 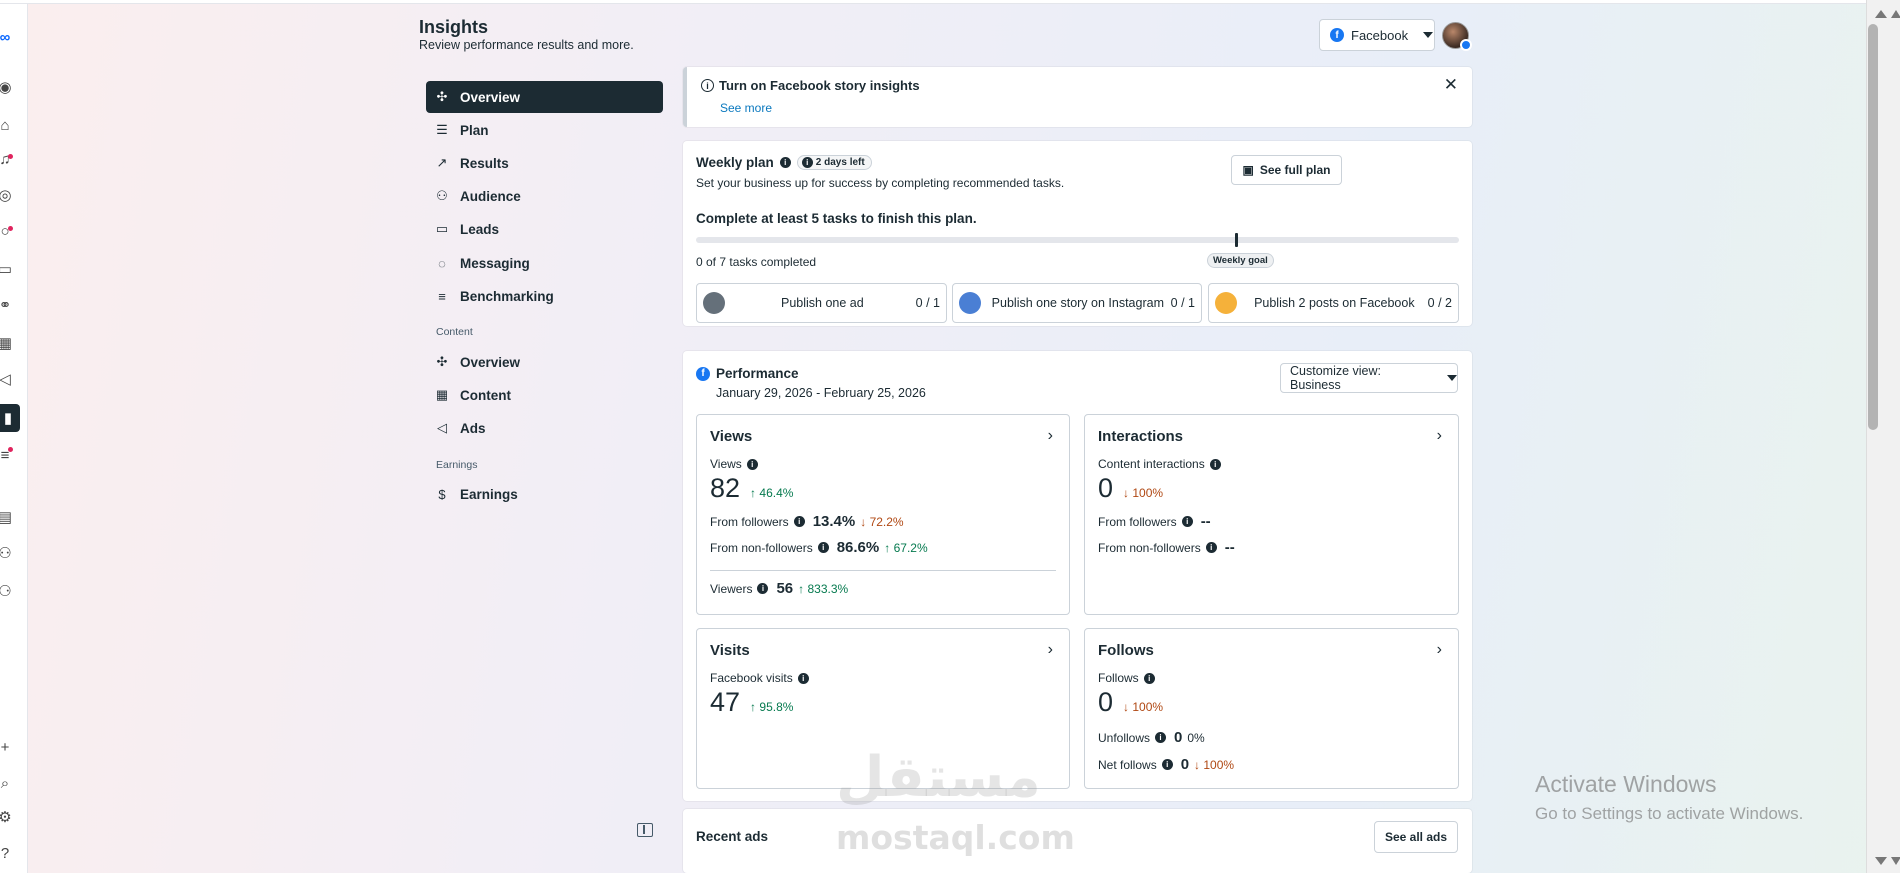 I want to click on table-icon: ▦, so click(x=8, y=343).